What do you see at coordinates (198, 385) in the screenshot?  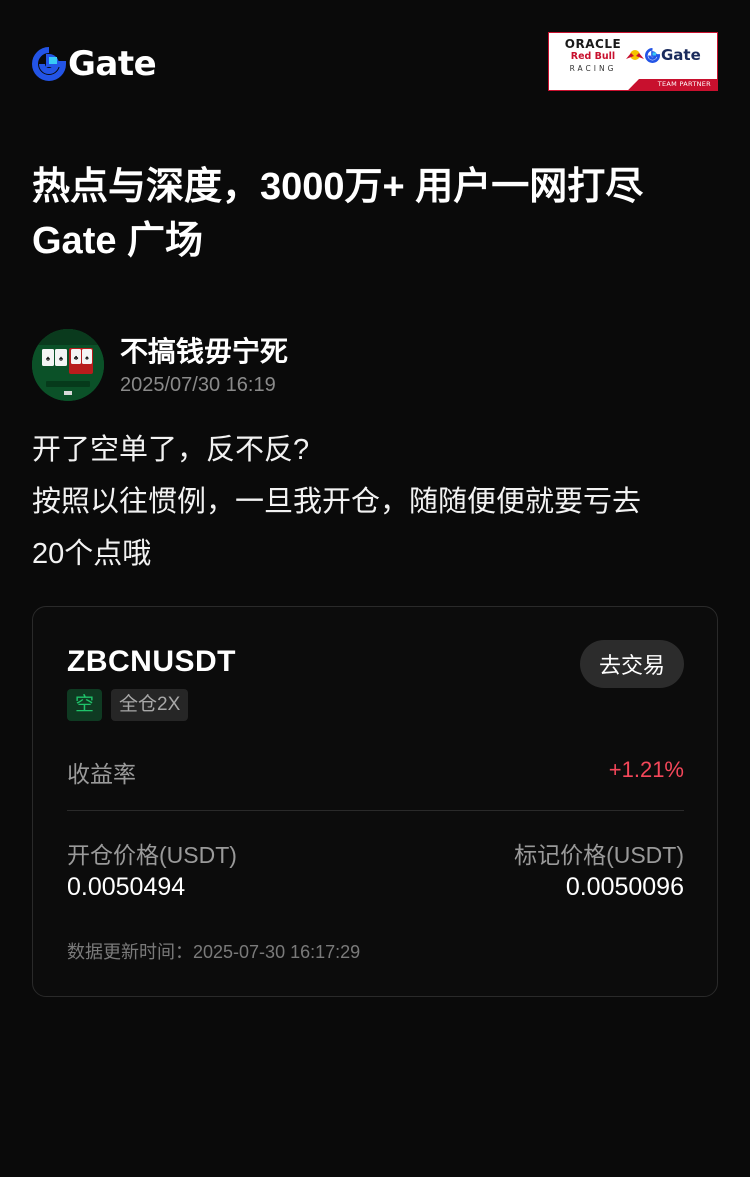 I see `post-timestamp: 2025/07/30 16:19` at bounding box center [198, 385].